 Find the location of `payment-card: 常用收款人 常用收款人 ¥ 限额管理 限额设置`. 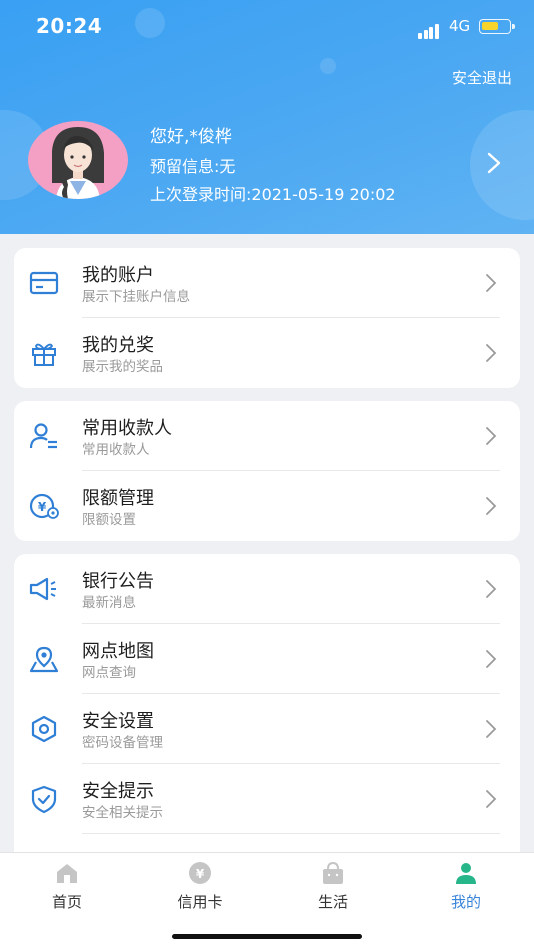

payment-card: 常用收款人 常用收款人 ¥ 限额管理 限额设置 is located at coordinates (267, 471).